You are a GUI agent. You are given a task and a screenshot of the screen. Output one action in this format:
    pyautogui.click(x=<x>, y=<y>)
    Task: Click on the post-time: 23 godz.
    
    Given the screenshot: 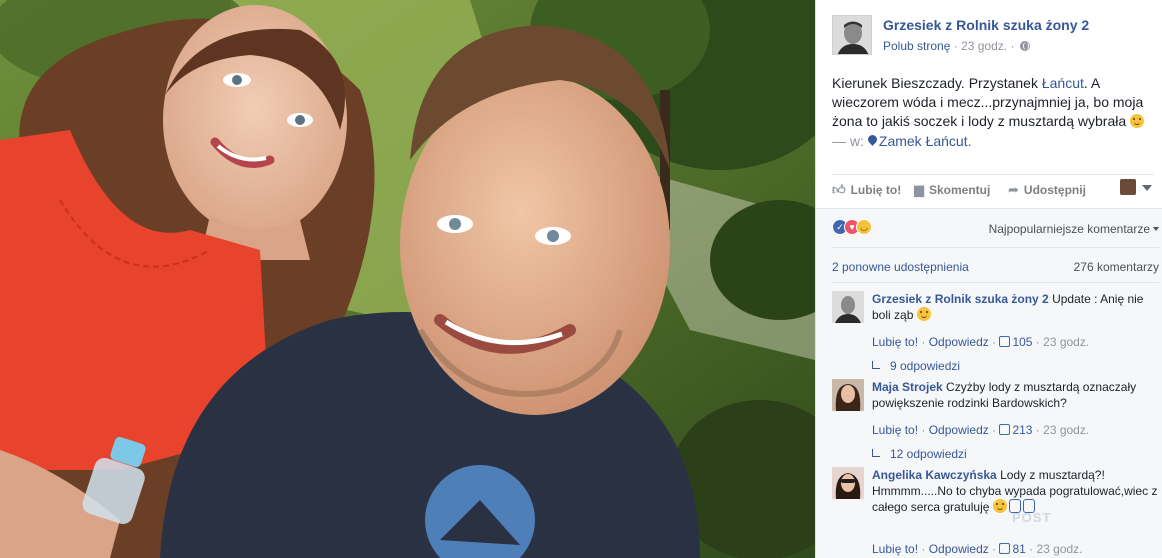 What is the action you would take?
    pyautogui.click(x=984, y=46)
    